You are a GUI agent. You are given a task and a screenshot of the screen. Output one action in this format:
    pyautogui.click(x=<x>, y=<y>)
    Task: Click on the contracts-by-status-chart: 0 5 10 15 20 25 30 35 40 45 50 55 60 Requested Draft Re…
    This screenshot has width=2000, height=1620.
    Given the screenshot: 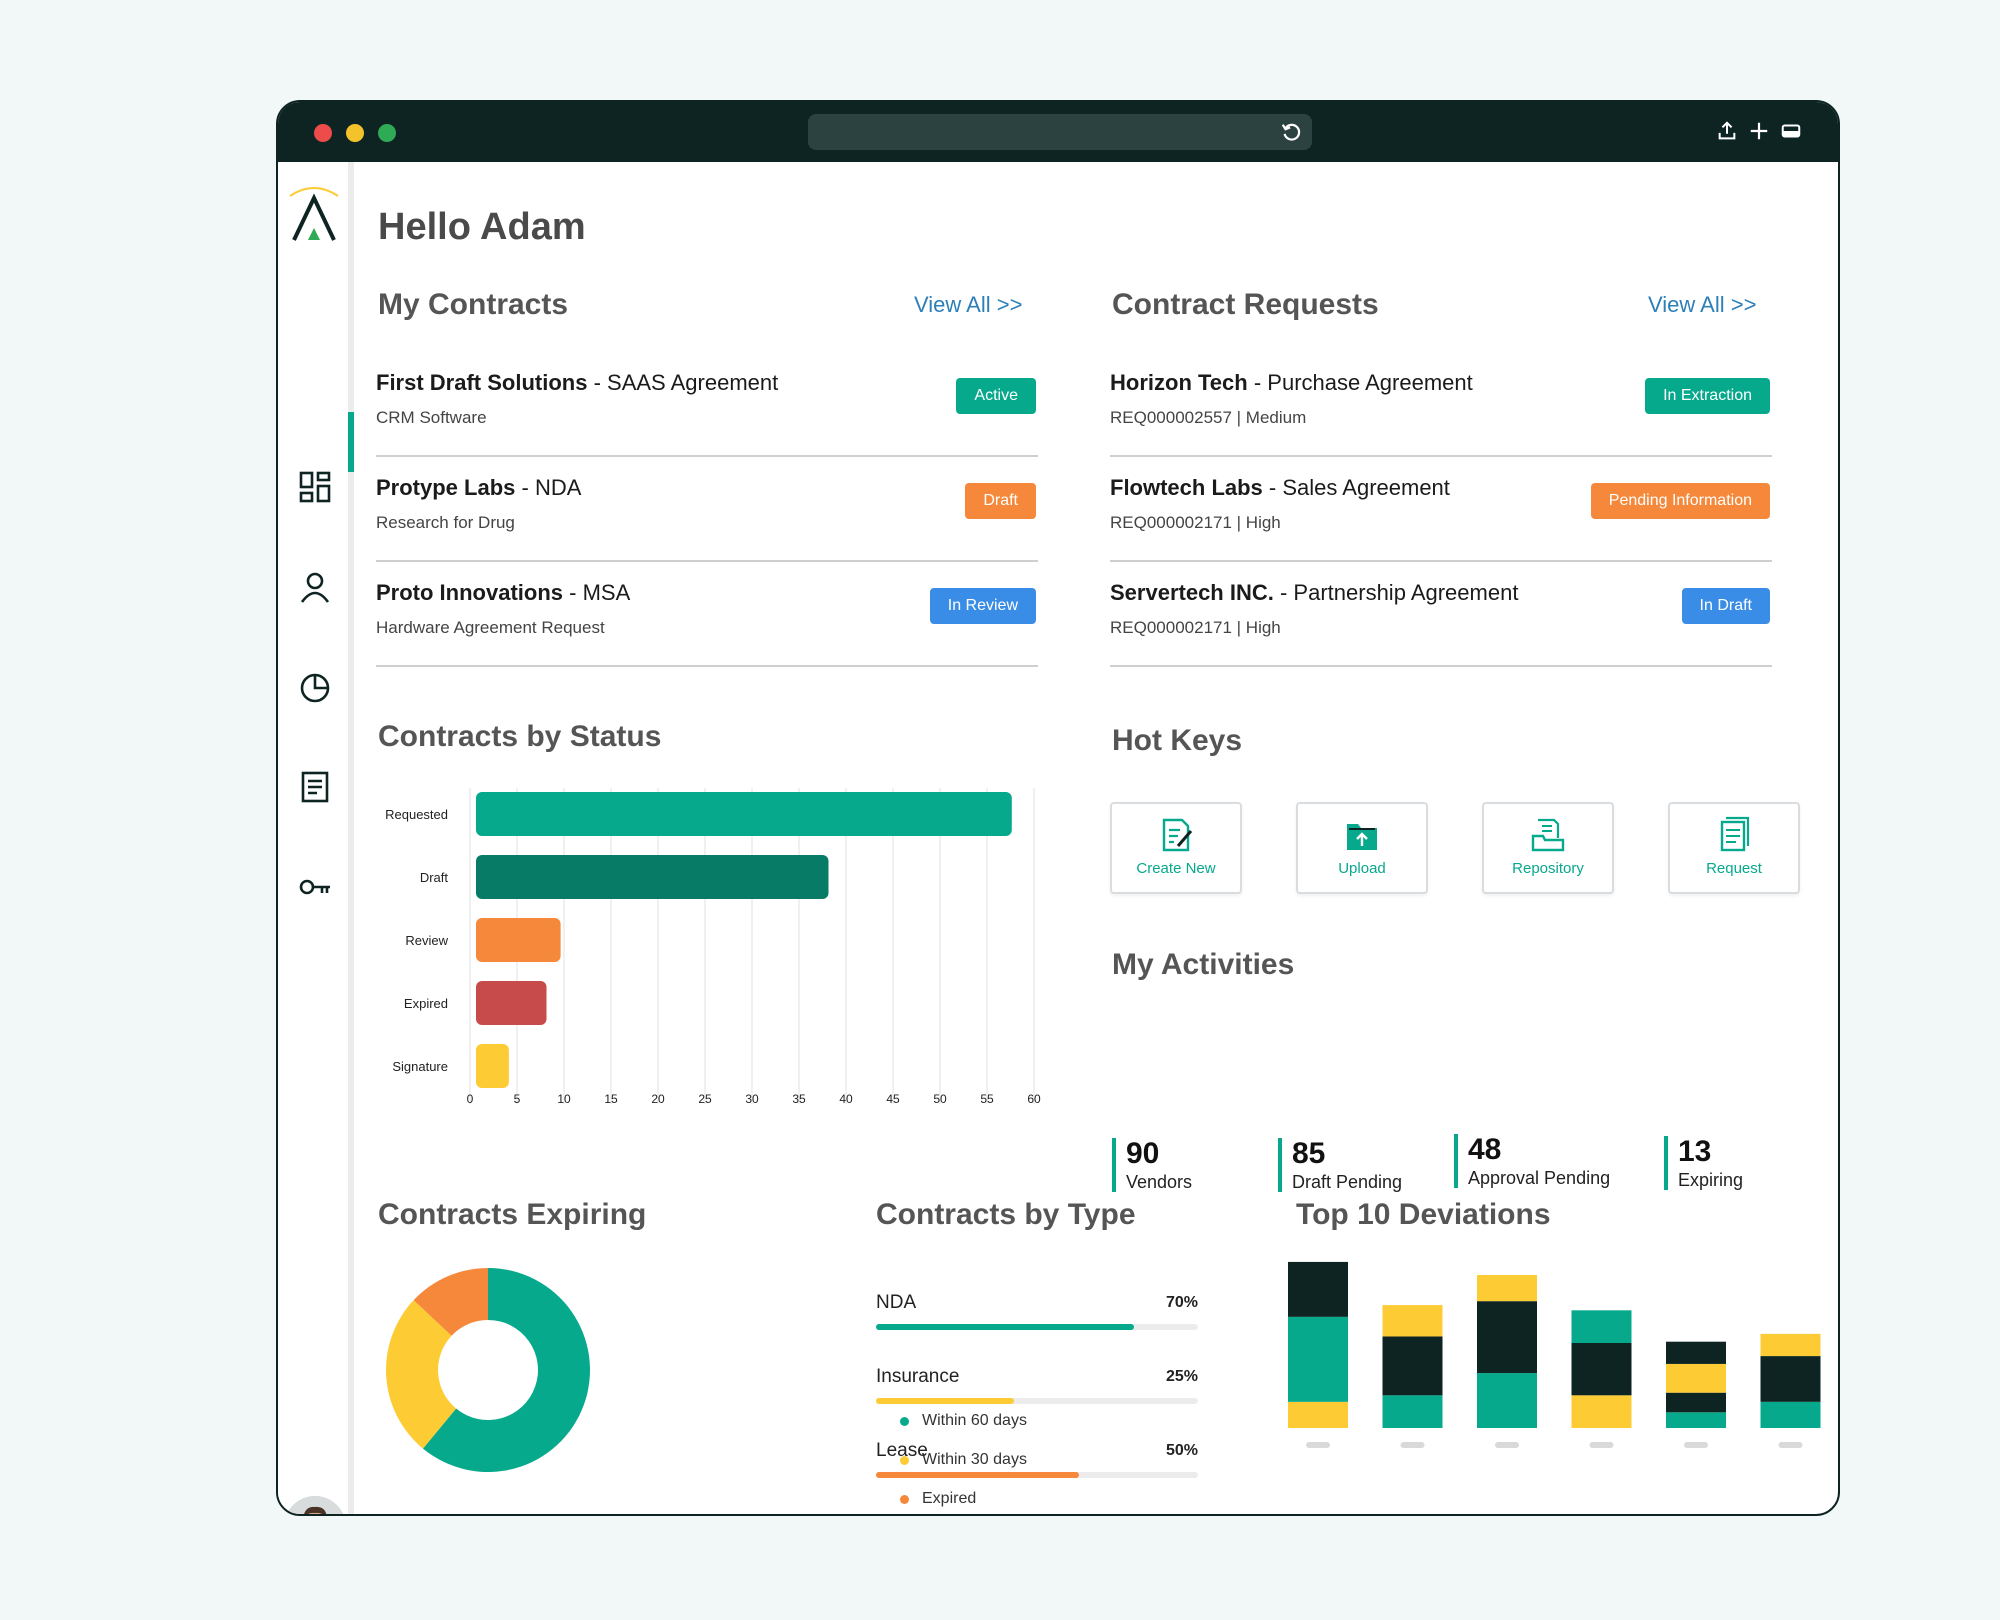 What is the action you would take?
    pyautogui.click(x=713, y=947)
    